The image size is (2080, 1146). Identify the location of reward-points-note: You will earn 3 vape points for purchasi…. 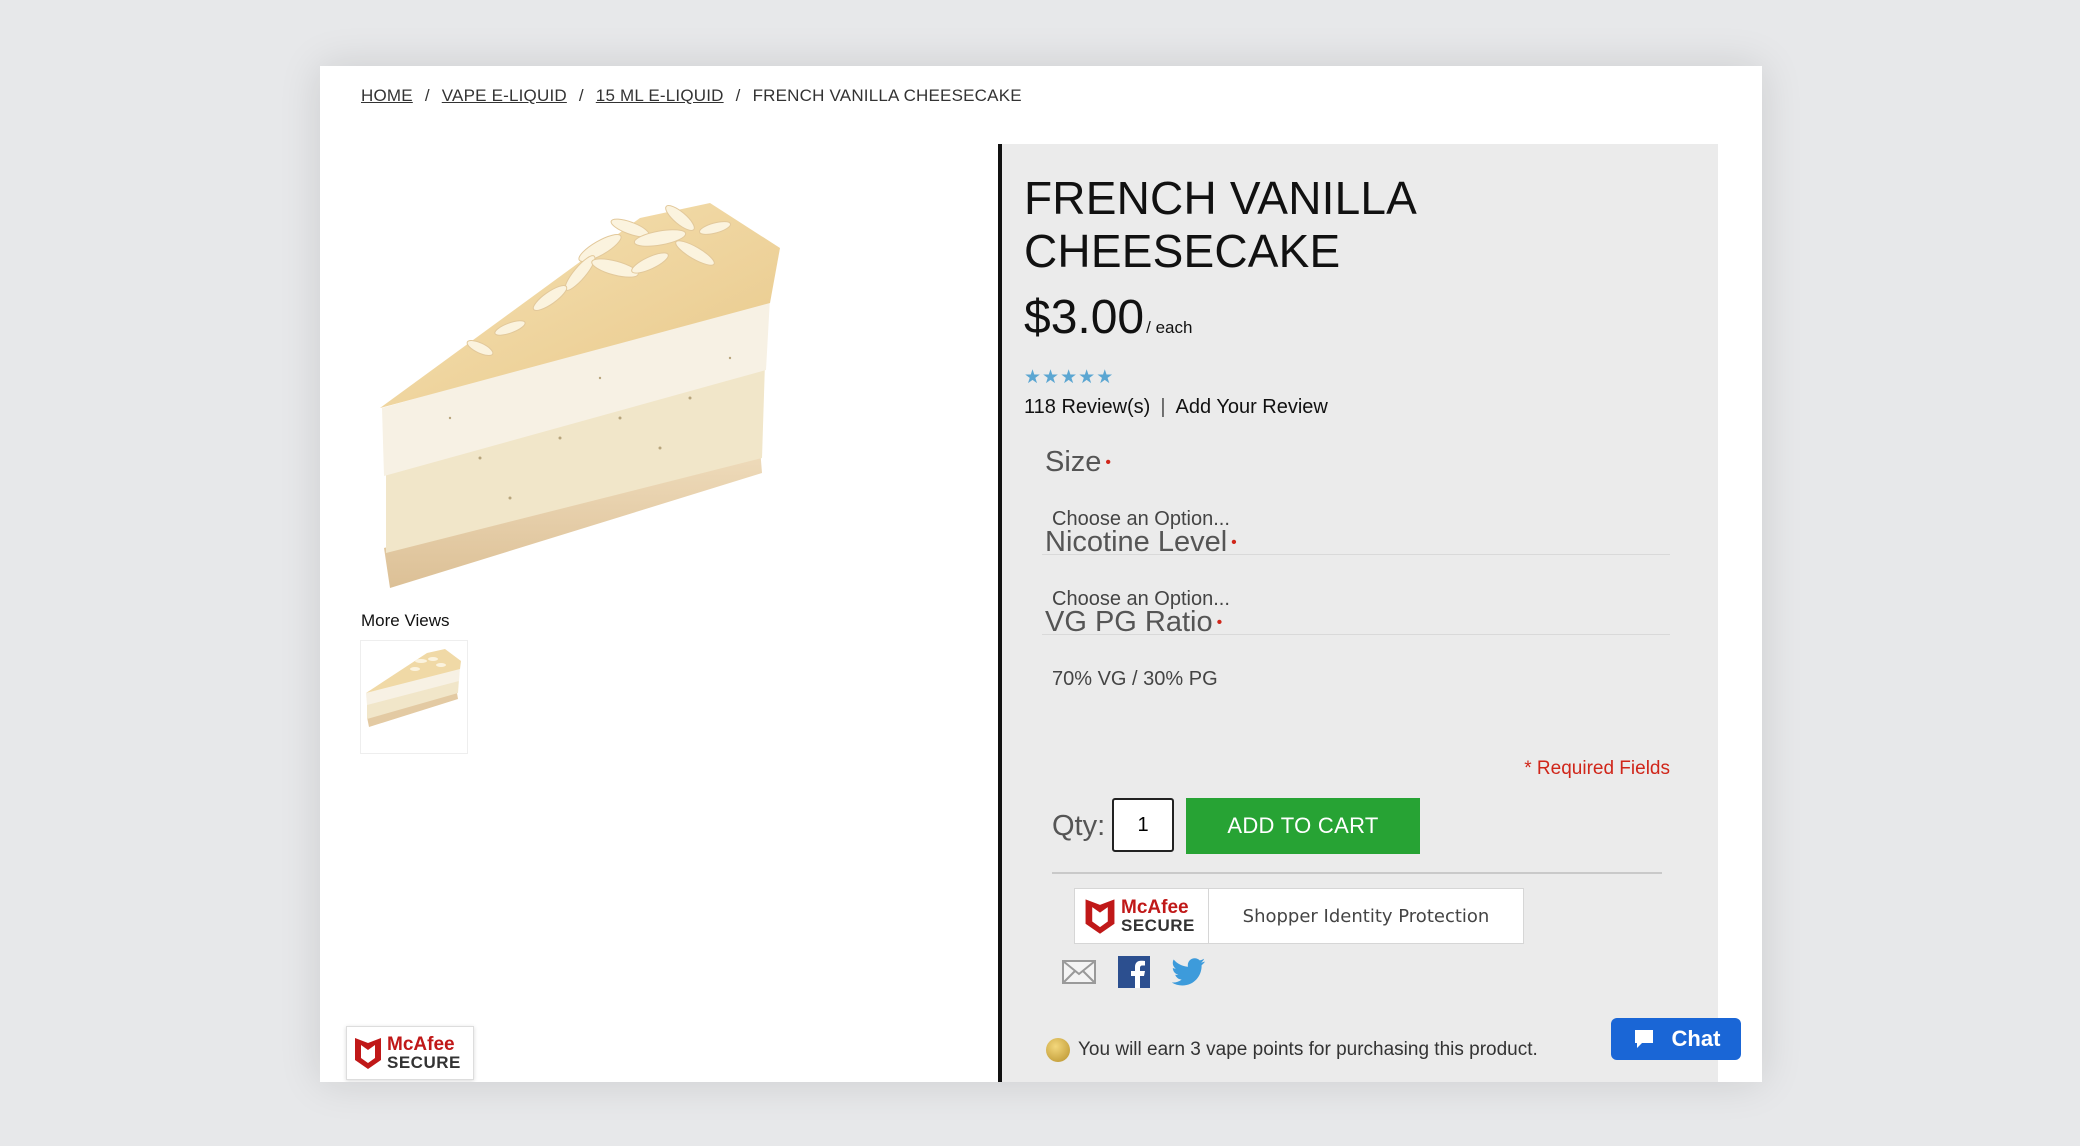
(1292, 1050).